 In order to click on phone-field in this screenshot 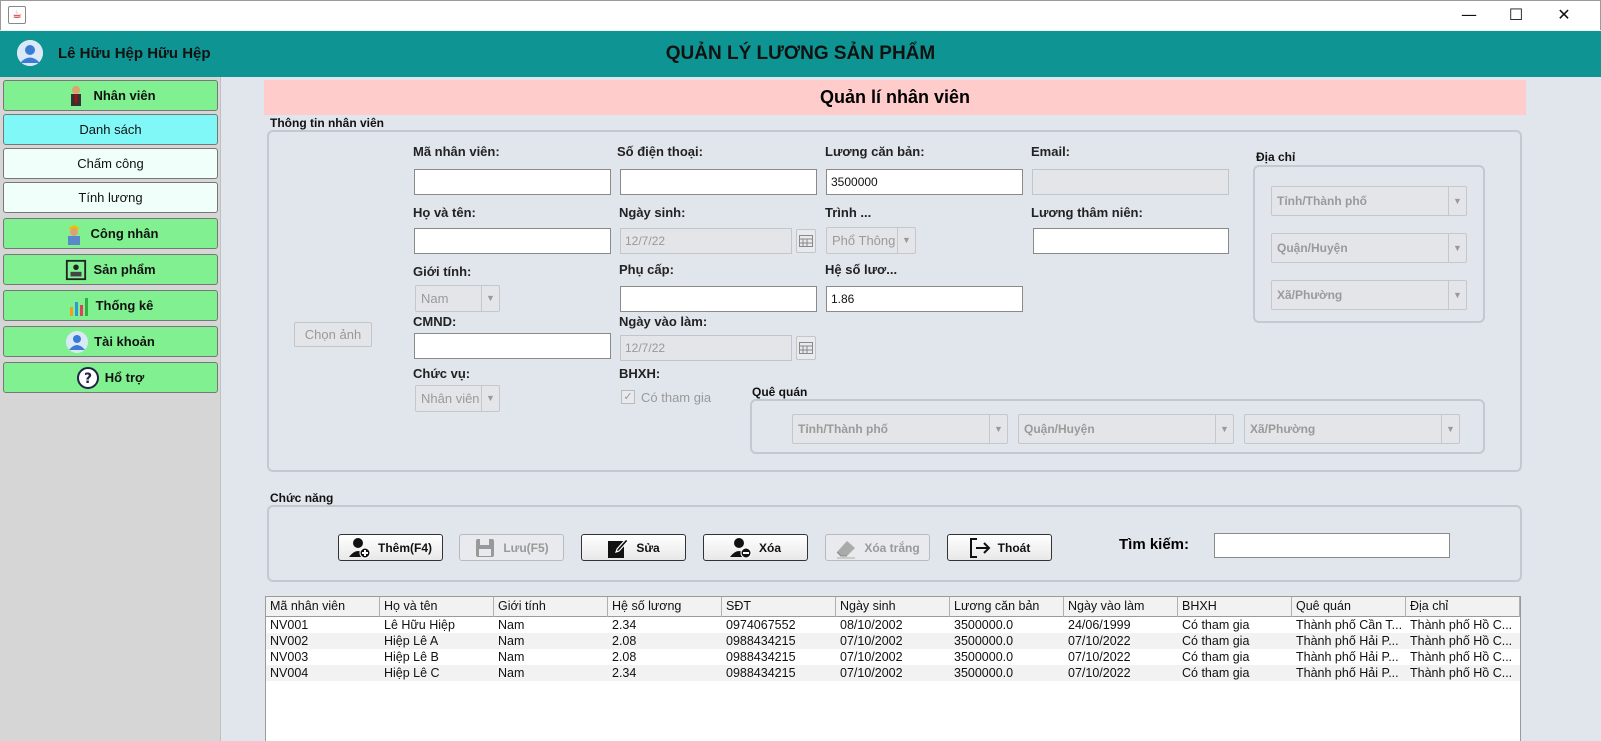, I will do `click(718, 182)`.